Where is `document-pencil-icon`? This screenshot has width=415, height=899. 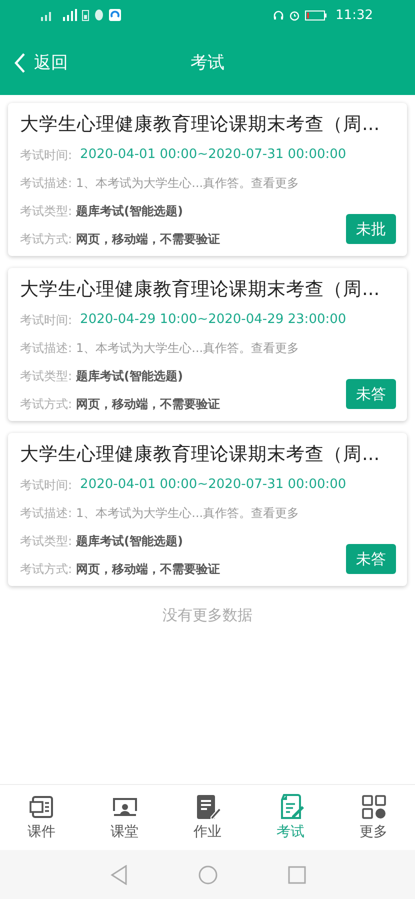 document-pencil-icon is located at coordinates (207, 807).